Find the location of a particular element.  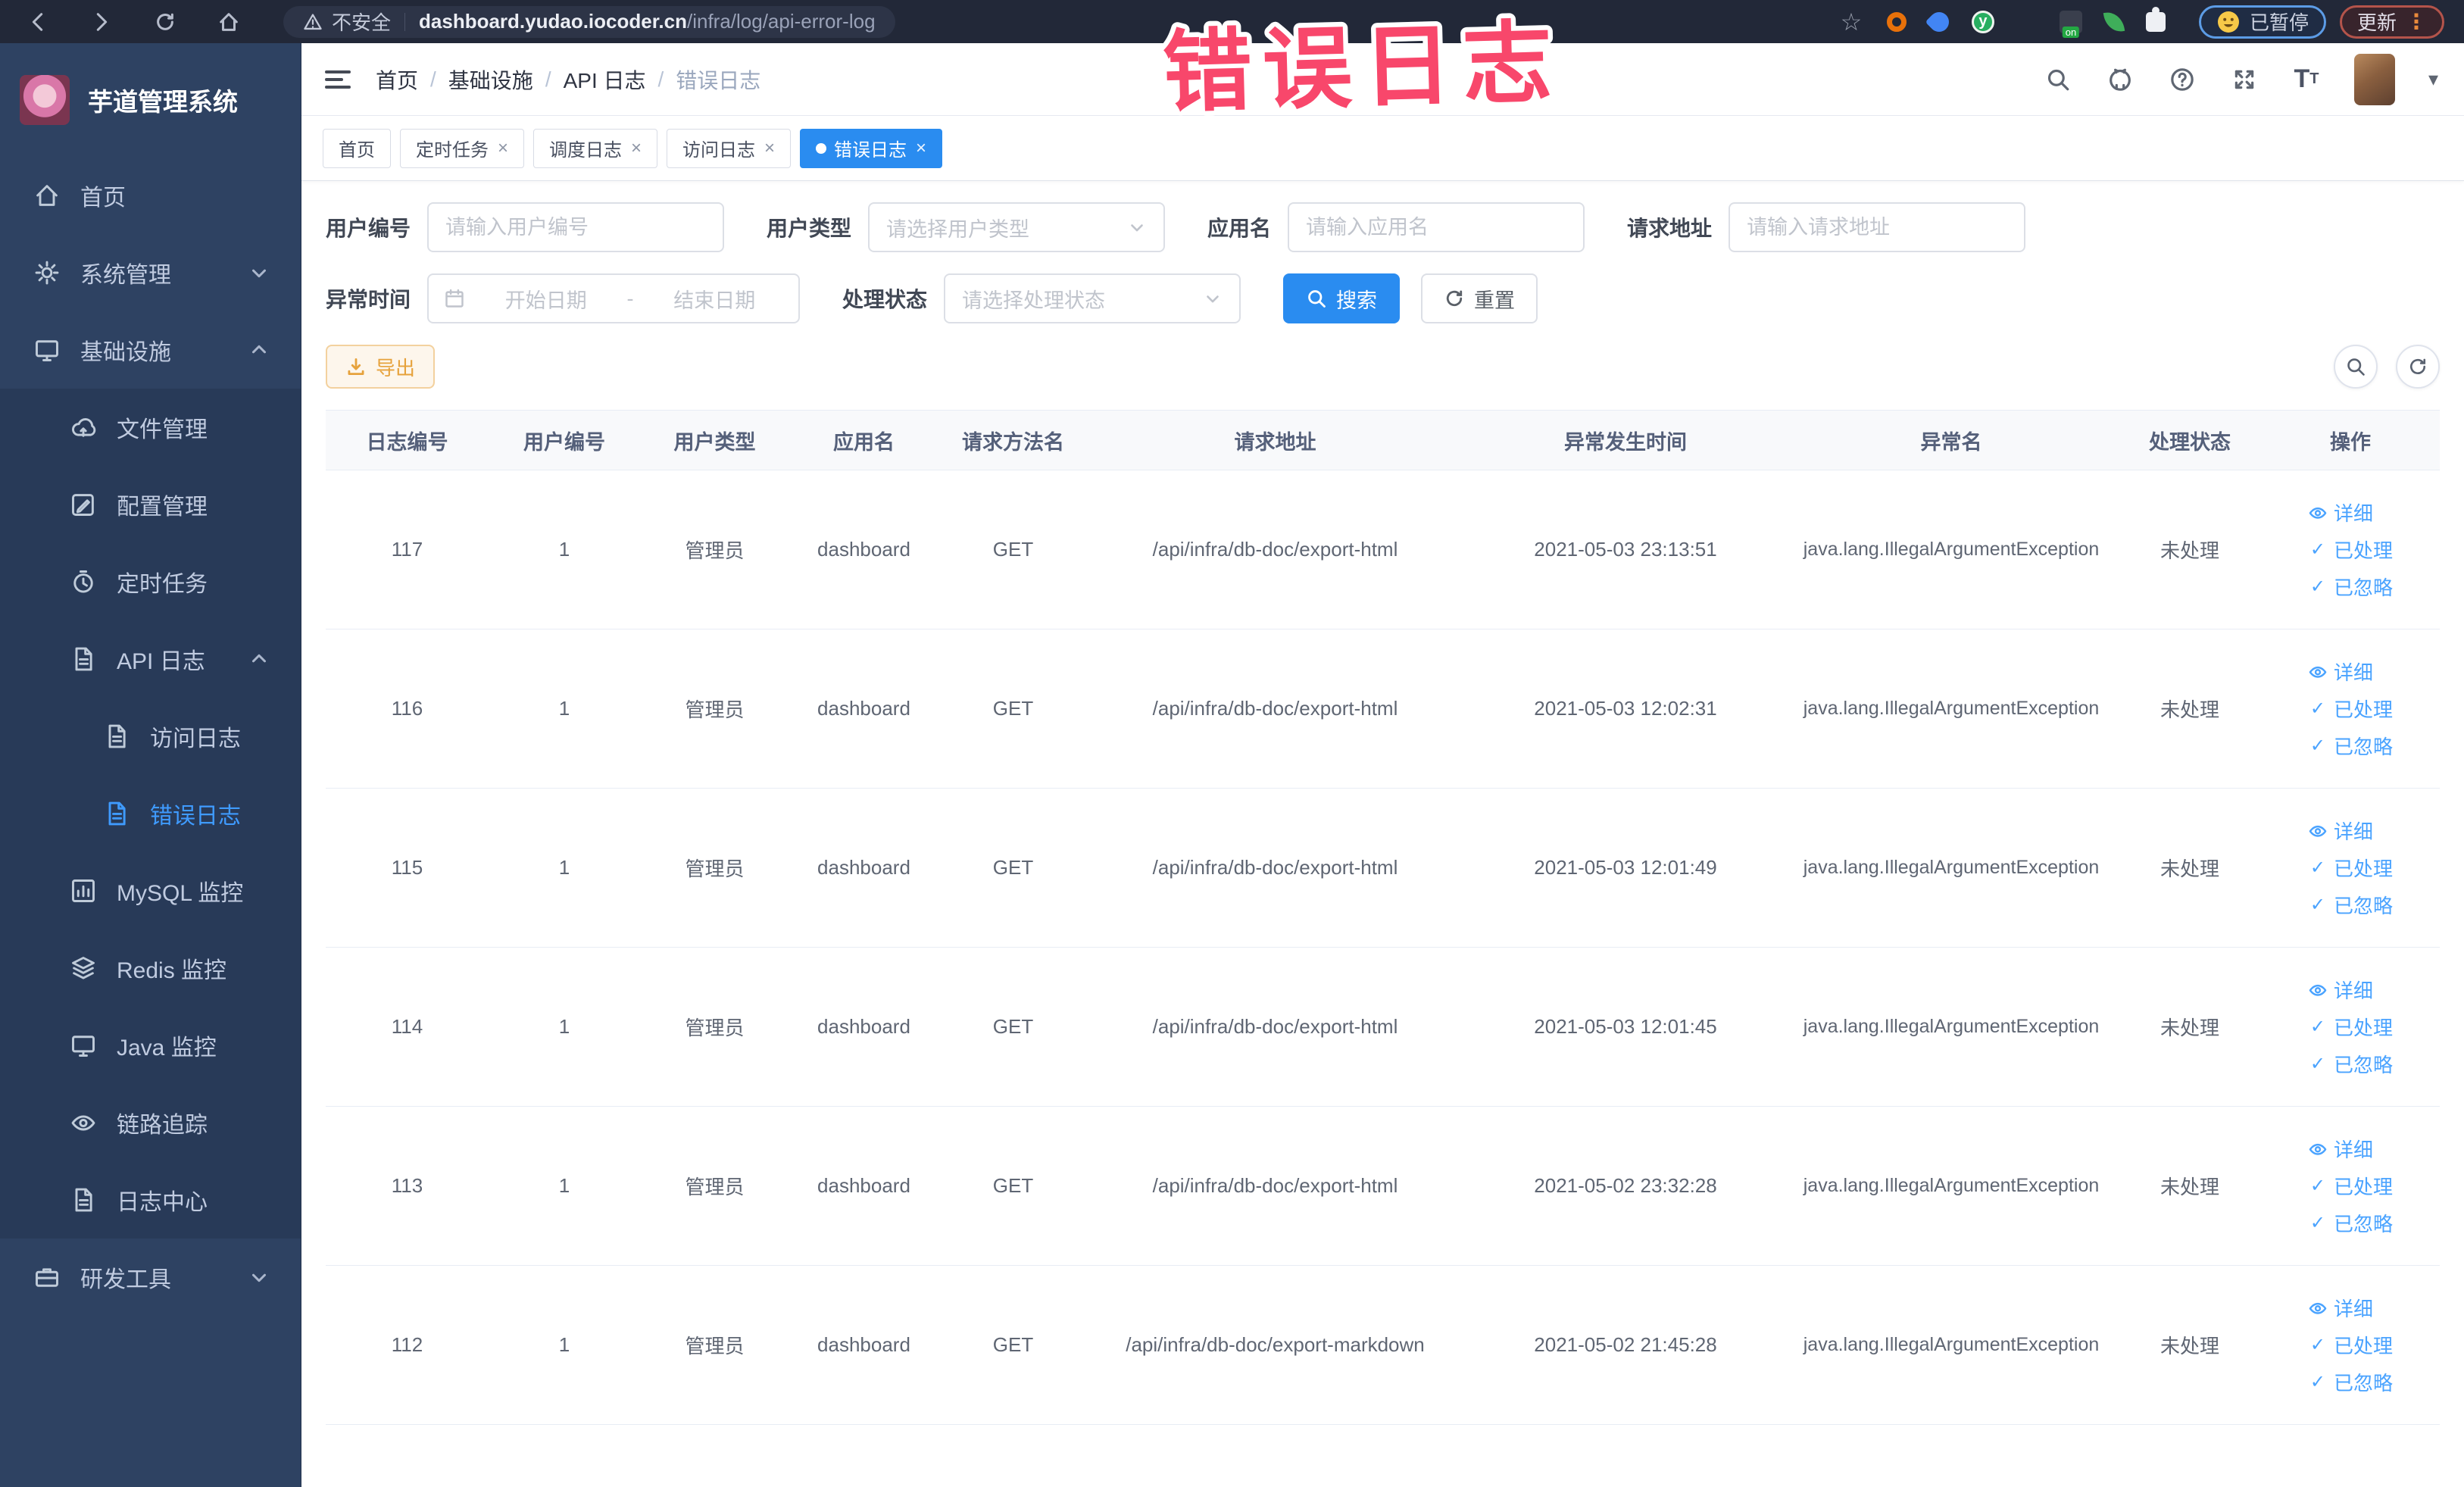

github-icon is located at coordinates (2120, 79).